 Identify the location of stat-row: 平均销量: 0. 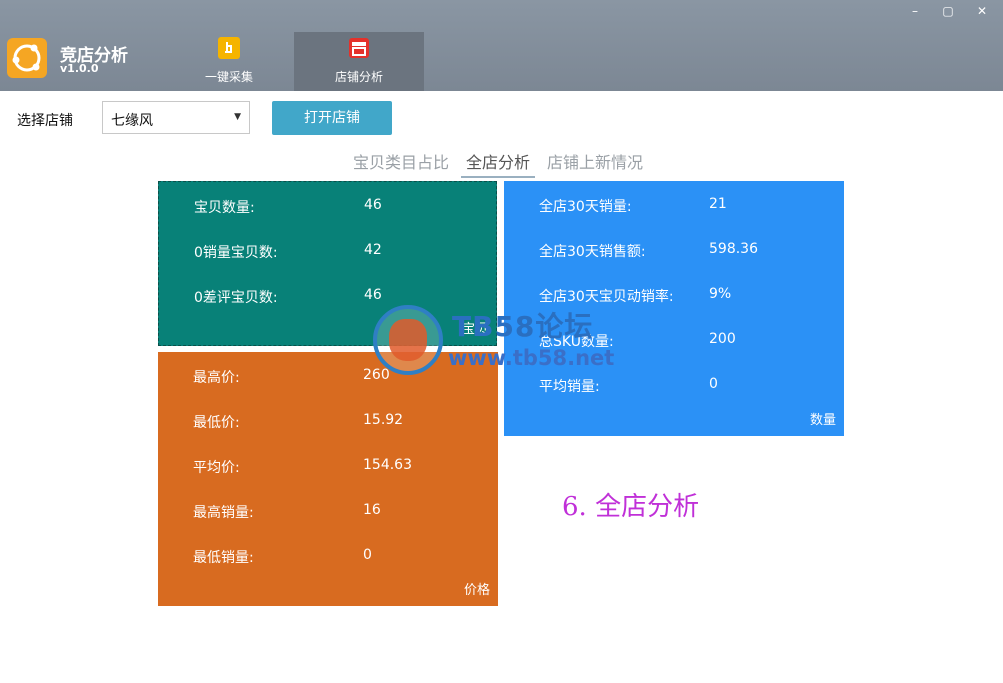
(689, 386).